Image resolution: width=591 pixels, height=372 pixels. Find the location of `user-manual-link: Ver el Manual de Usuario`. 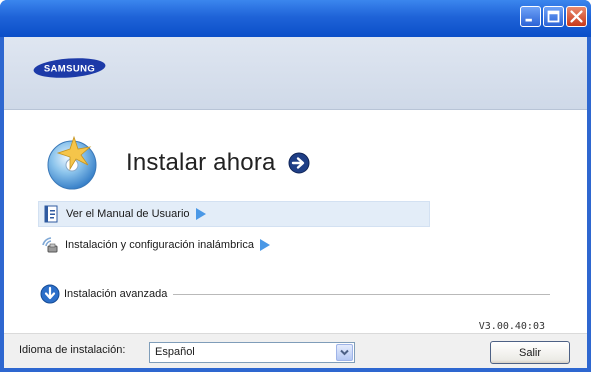

user-manual-link: Ver el Manual de Usuario is located at coordinates (234, 214).